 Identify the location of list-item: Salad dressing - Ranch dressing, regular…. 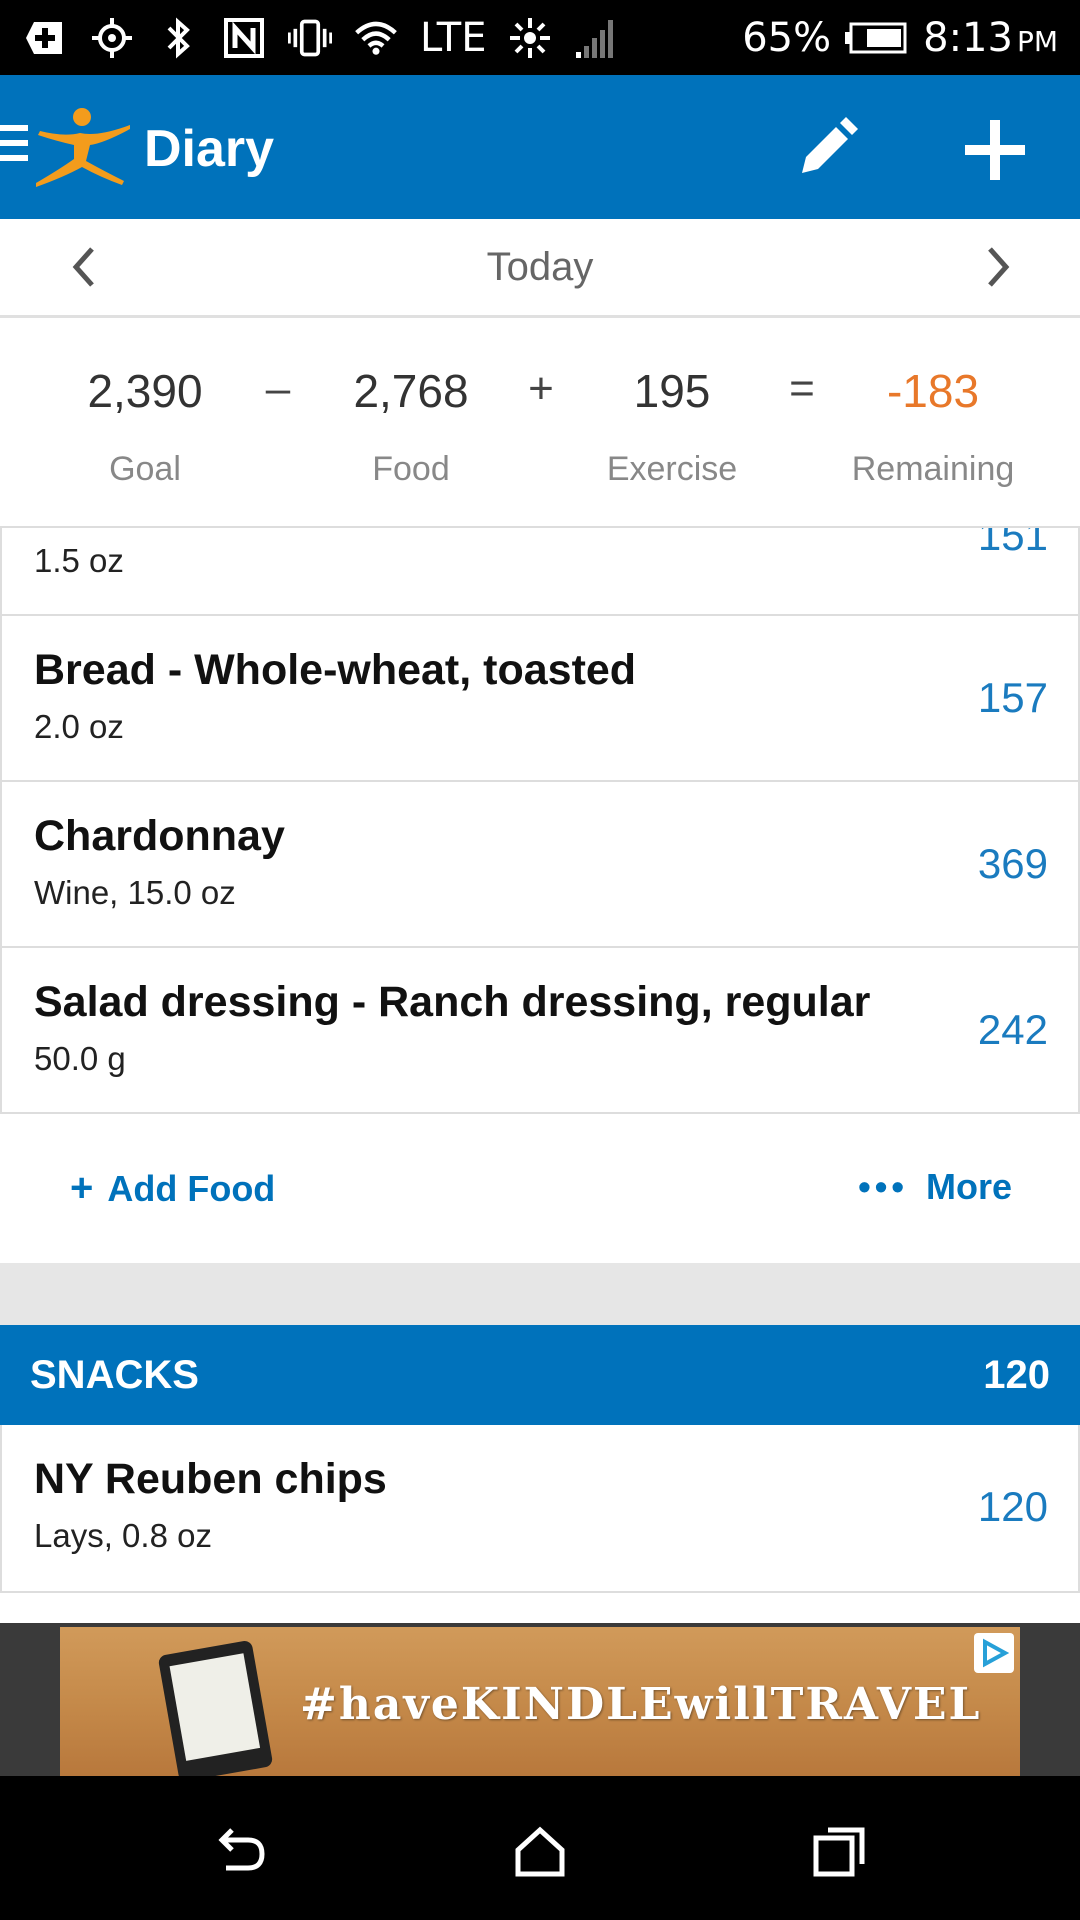
(540, 1031).